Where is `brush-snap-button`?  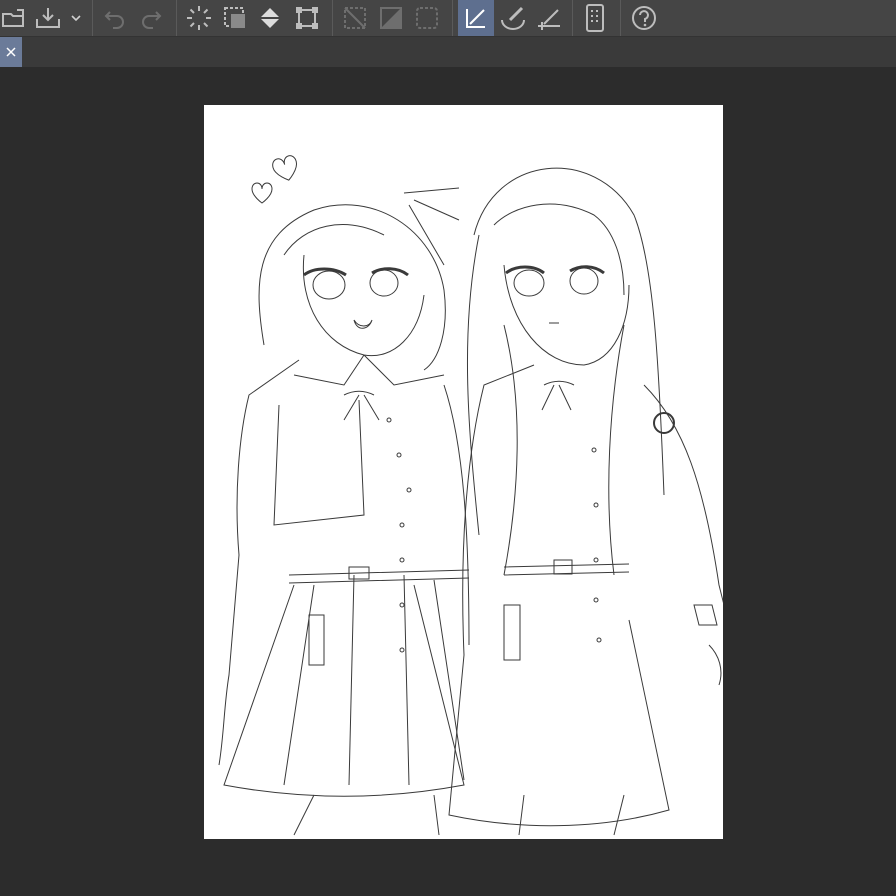 brush-snap-button is located at coordinates (513, 18).